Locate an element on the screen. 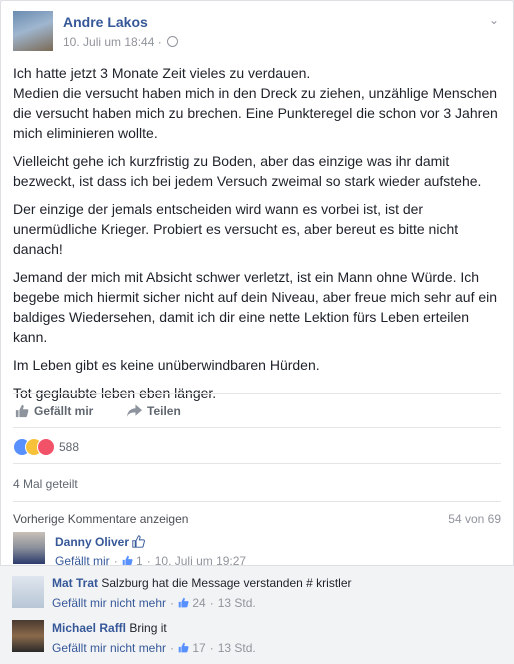  like-label: Gefällt mir is located at coordinates (64, 411).